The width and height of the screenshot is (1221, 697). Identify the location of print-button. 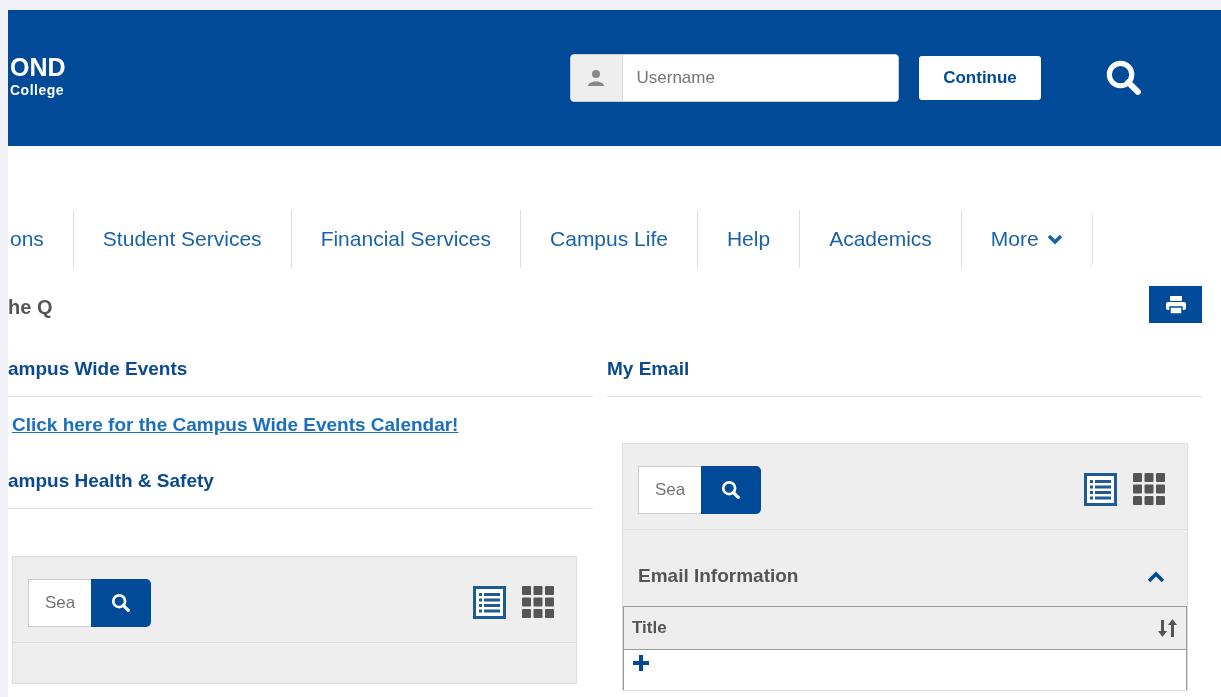
(1175, 304).